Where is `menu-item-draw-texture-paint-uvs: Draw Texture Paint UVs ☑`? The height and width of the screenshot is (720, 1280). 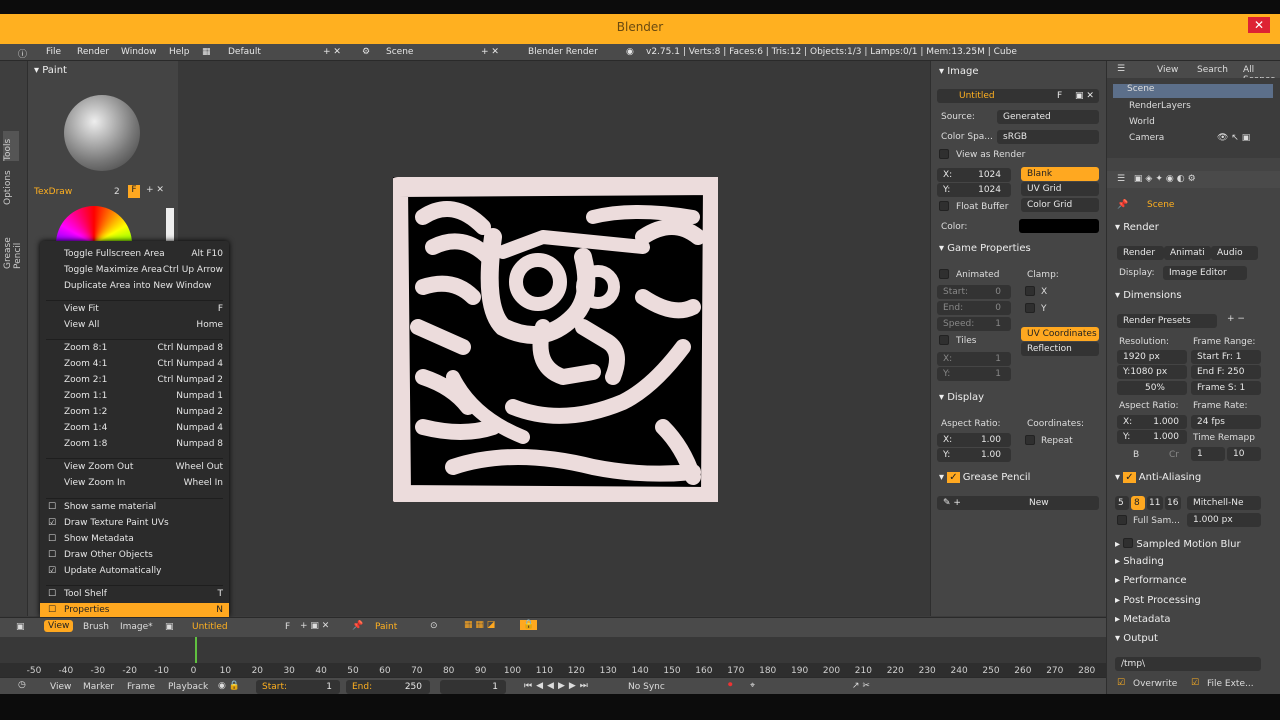 menu-item-draw-texture-paint-uvs: Draw Texture Paint UVs ☑ is located at coordinates (134, 523).